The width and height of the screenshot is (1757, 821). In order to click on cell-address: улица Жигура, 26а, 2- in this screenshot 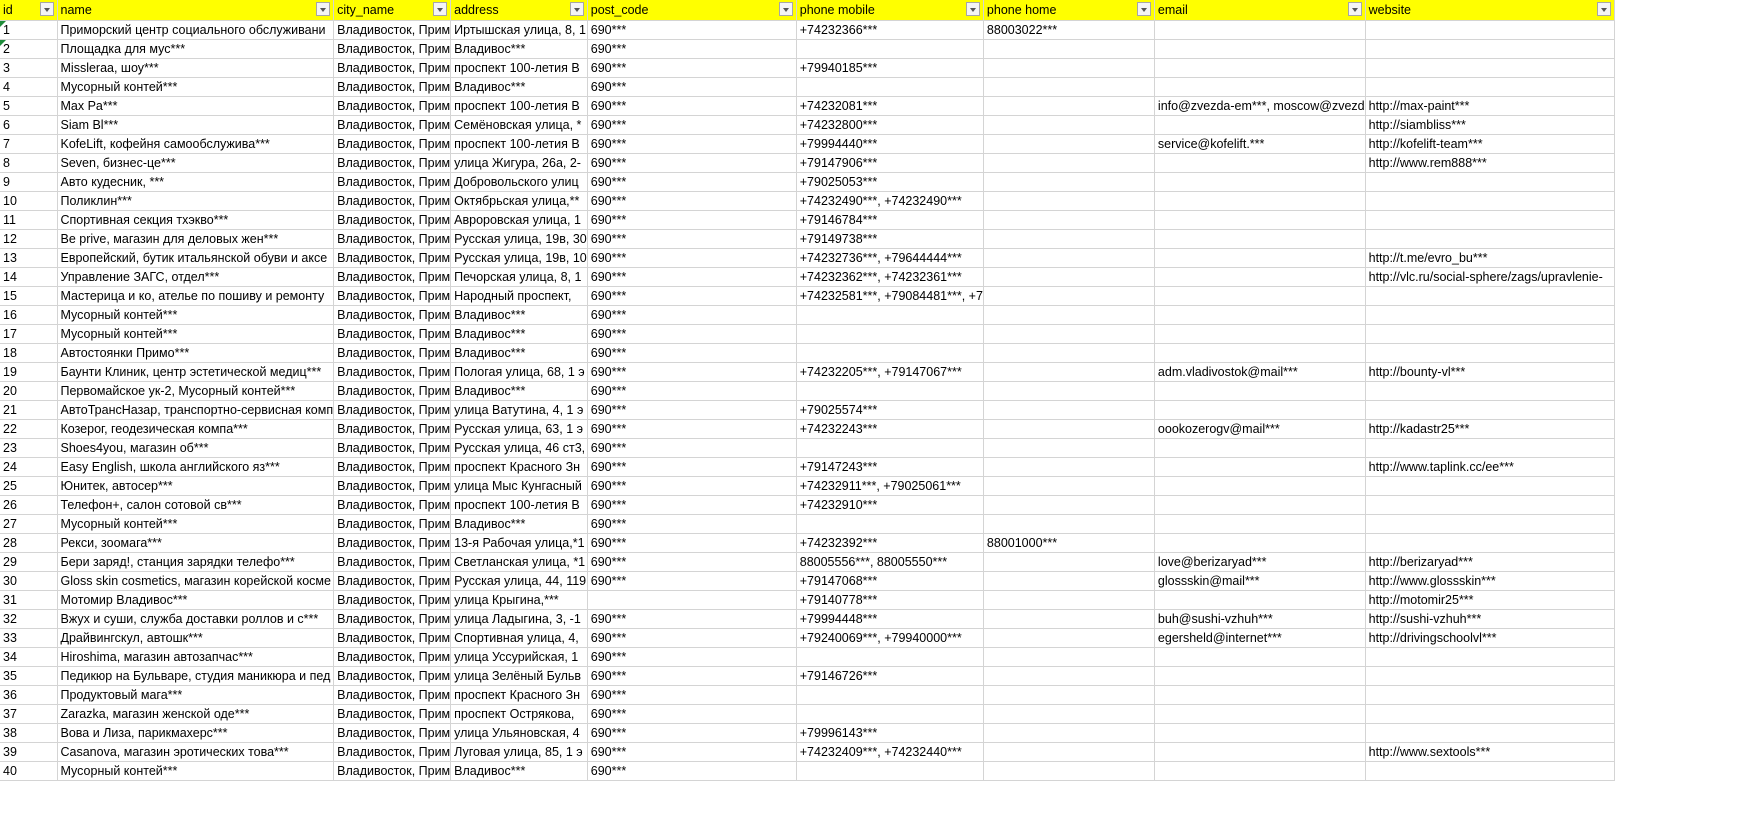, I will do `click(519, 163)`.